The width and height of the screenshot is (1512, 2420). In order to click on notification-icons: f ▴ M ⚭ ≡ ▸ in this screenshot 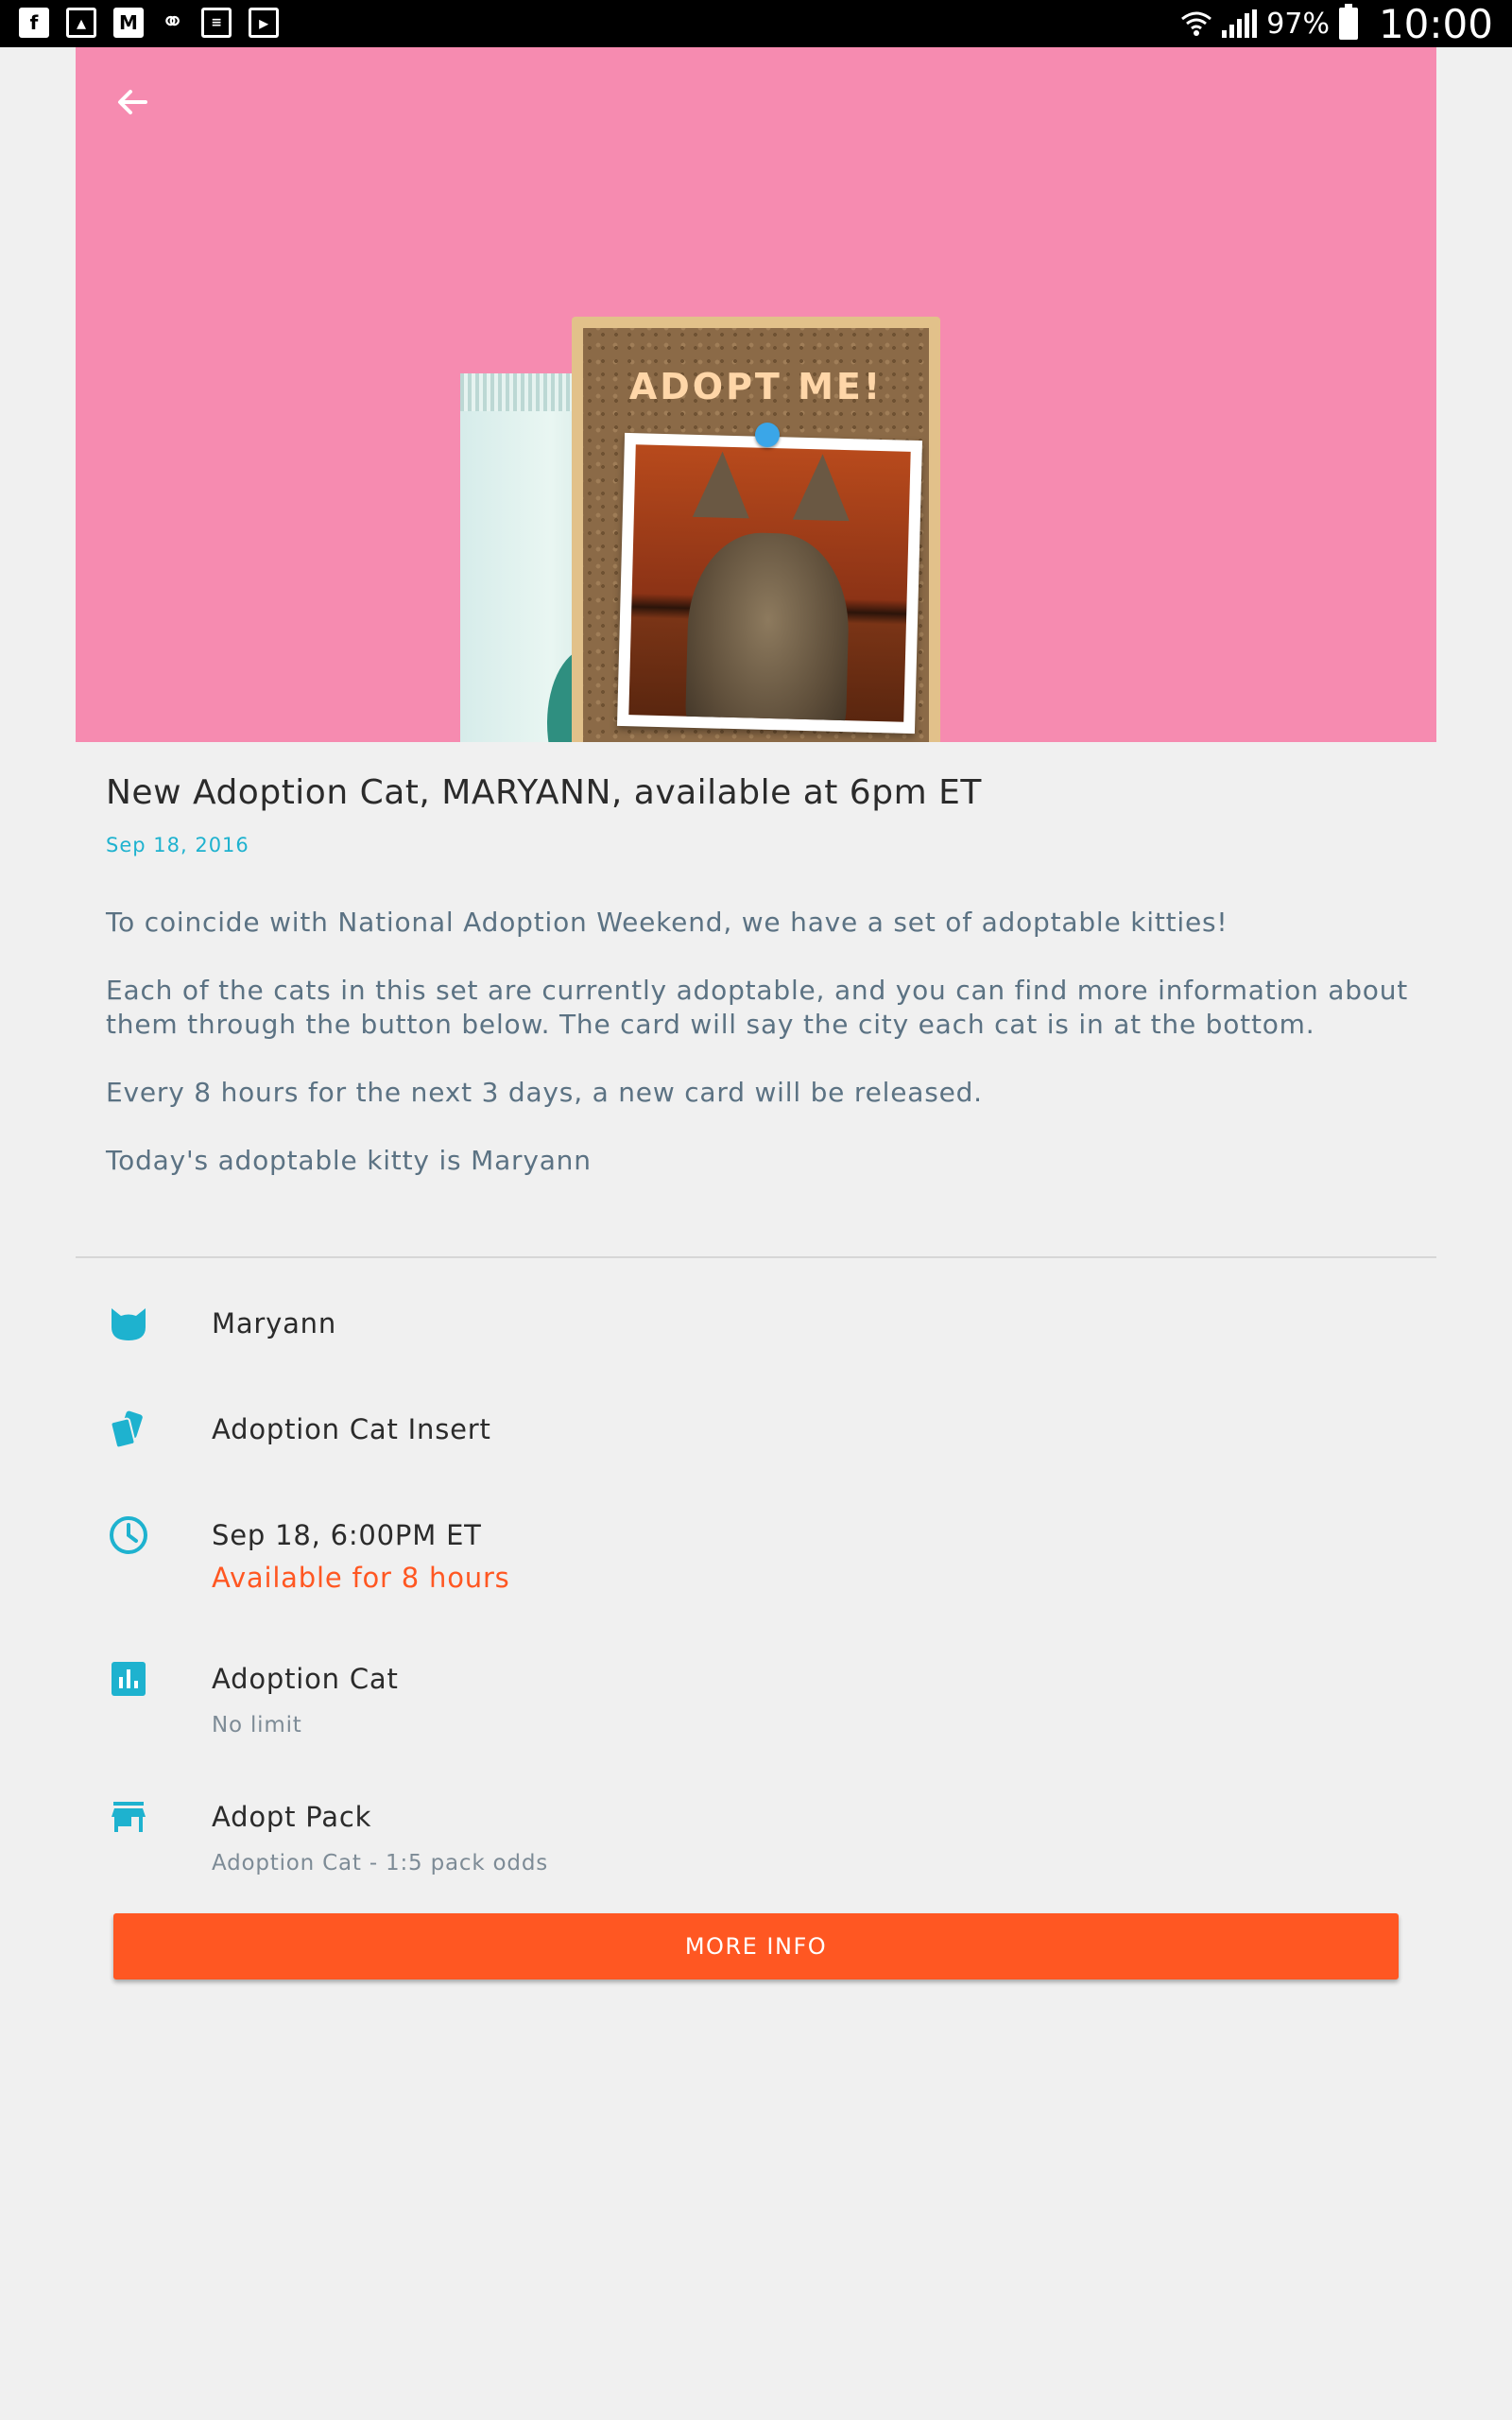, I will do `click(149, 22)`.